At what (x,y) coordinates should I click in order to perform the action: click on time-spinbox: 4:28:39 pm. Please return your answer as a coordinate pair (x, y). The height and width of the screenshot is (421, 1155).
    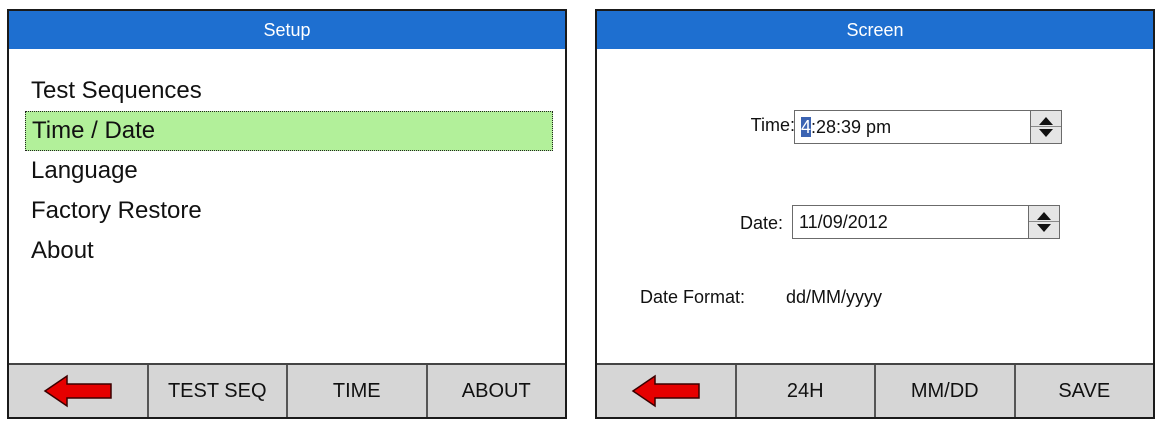
    Looking at the image, I should click on (928, 127).